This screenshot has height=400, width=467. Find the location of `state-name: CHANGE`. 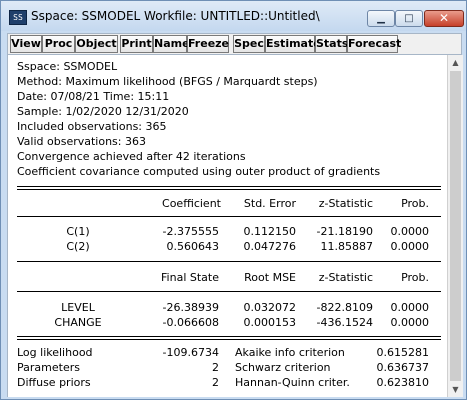

state-name: CHANGE is located at coordinates (78, 322).